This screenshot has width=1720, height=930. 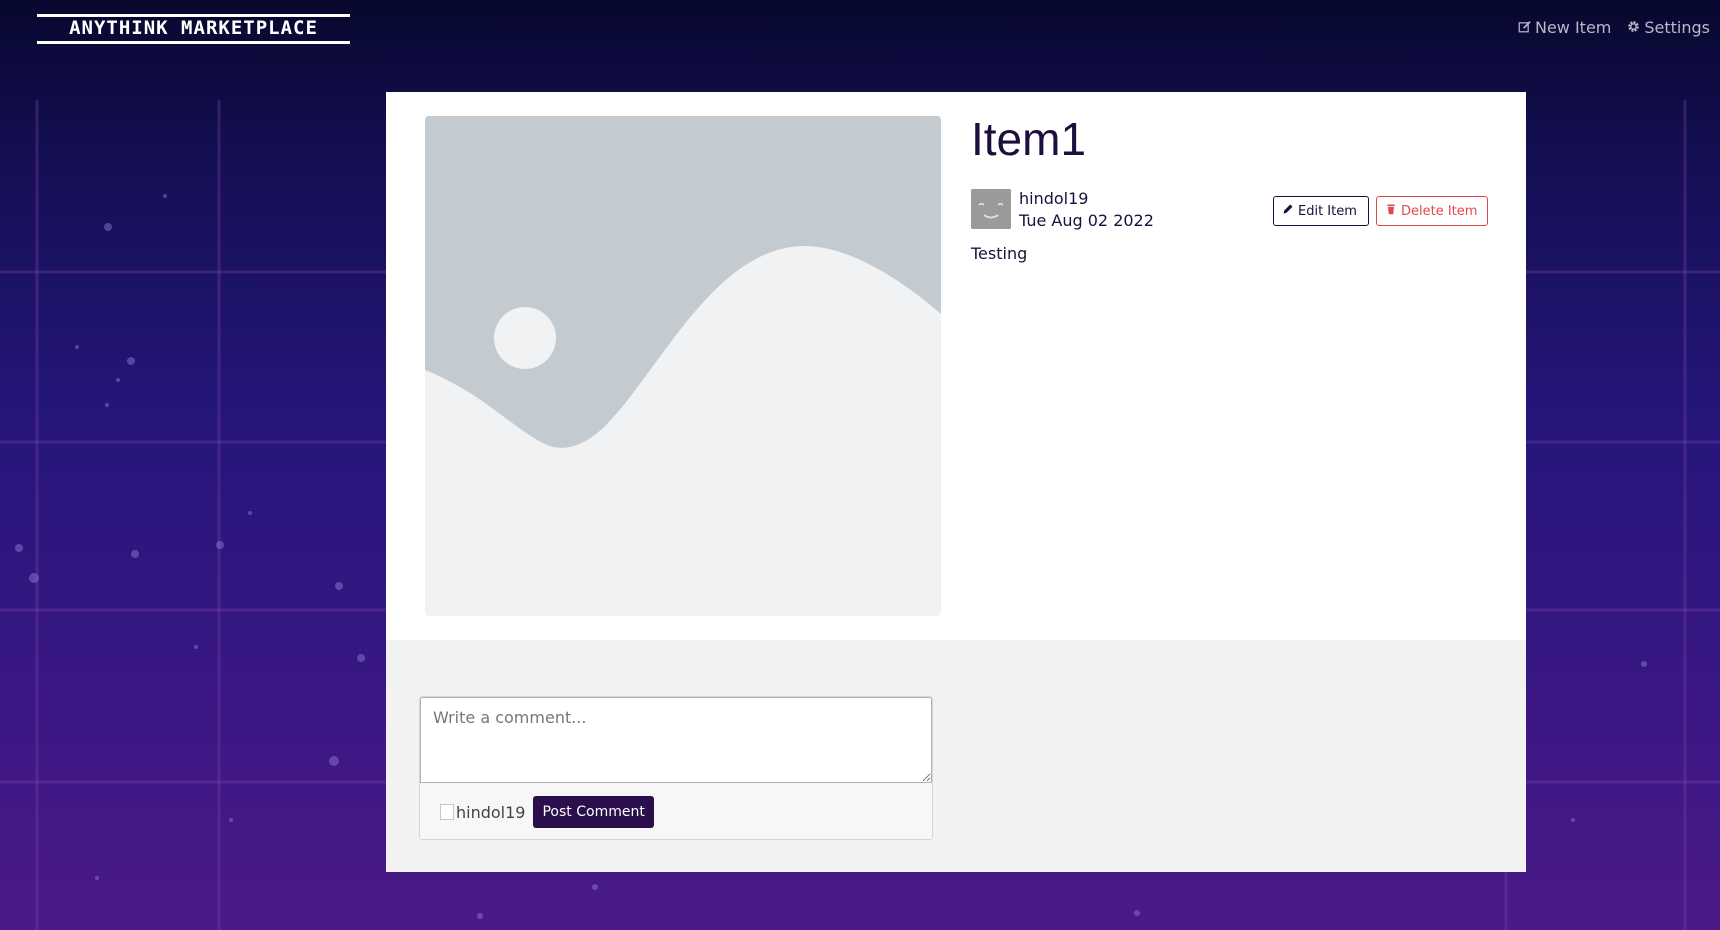 I want to click on item-title: Item1, so click(x=1029, y=139).